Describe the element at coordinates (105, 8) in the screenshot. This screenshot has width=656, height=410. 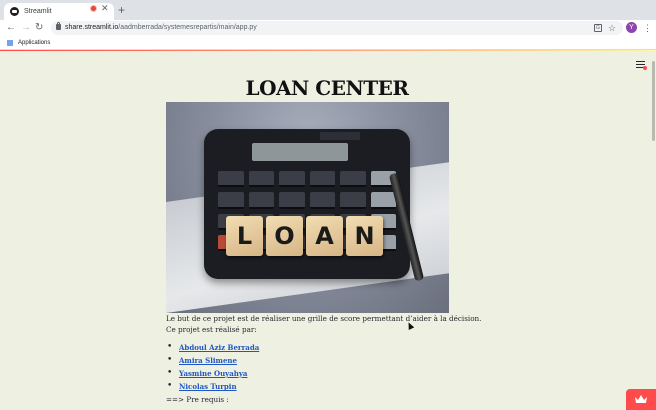
I see `close-tab-icon: ✕` at that location.